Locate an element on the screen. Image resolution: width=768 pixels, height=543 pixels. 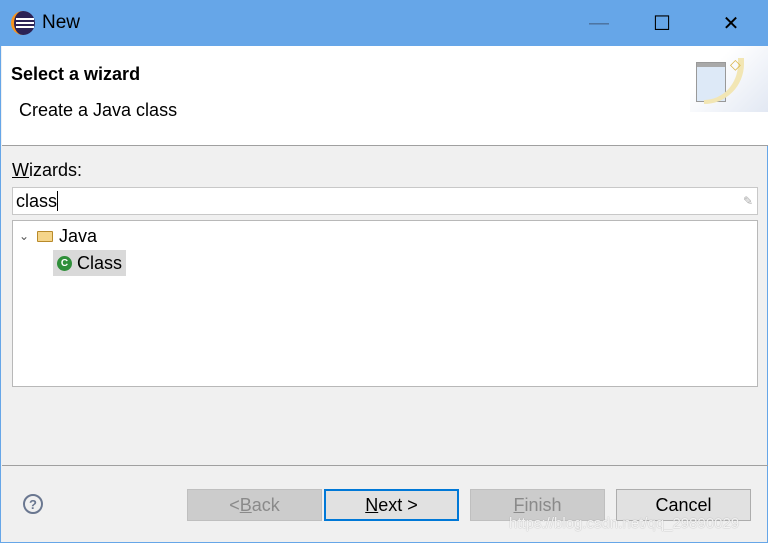
tree-item-label: Java is located at coordinates (78, 235).